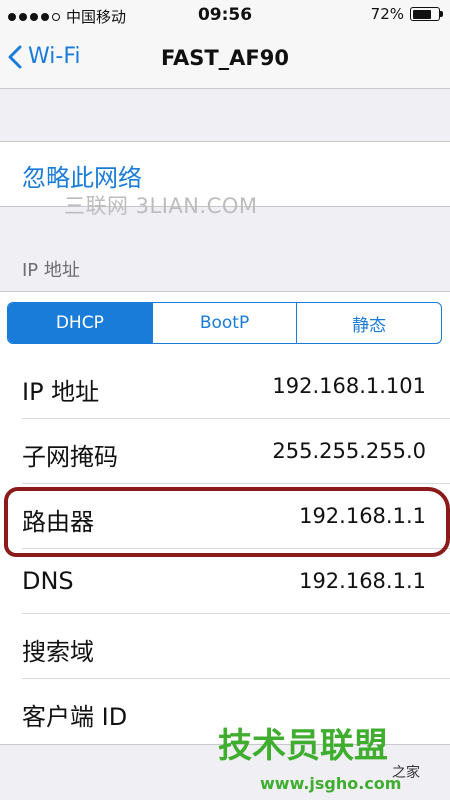 The width and height of the screenshot is (450, 800). Describe the element at coordinates (51, 270) in the screenshot. I see `ip-section-header: IP 地址` at that location.